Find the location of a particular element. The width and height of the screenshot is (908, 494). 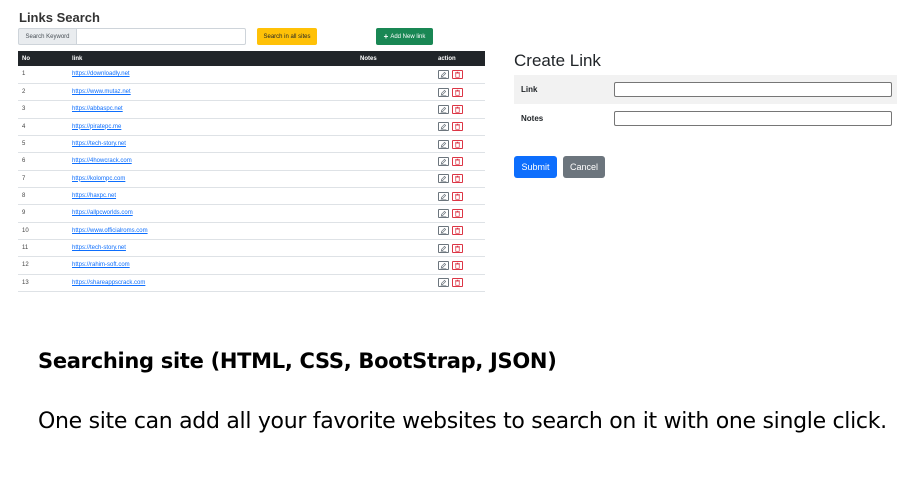

table-row: 11 https://tech-story.net is located at coordinates (251, 248).